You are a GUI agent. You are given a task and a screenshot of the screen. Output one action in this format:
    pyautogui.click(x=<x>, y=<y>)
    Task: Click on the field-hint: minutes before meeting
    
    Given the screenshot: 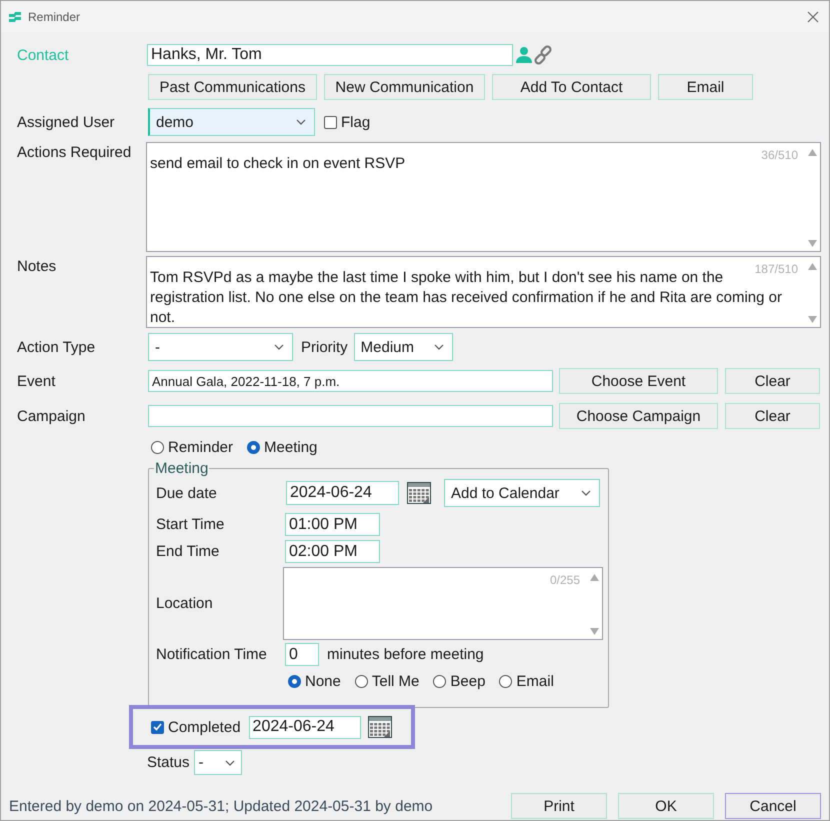 What is the action you would take?
    pyautogui.click(x=405, y=654)
    